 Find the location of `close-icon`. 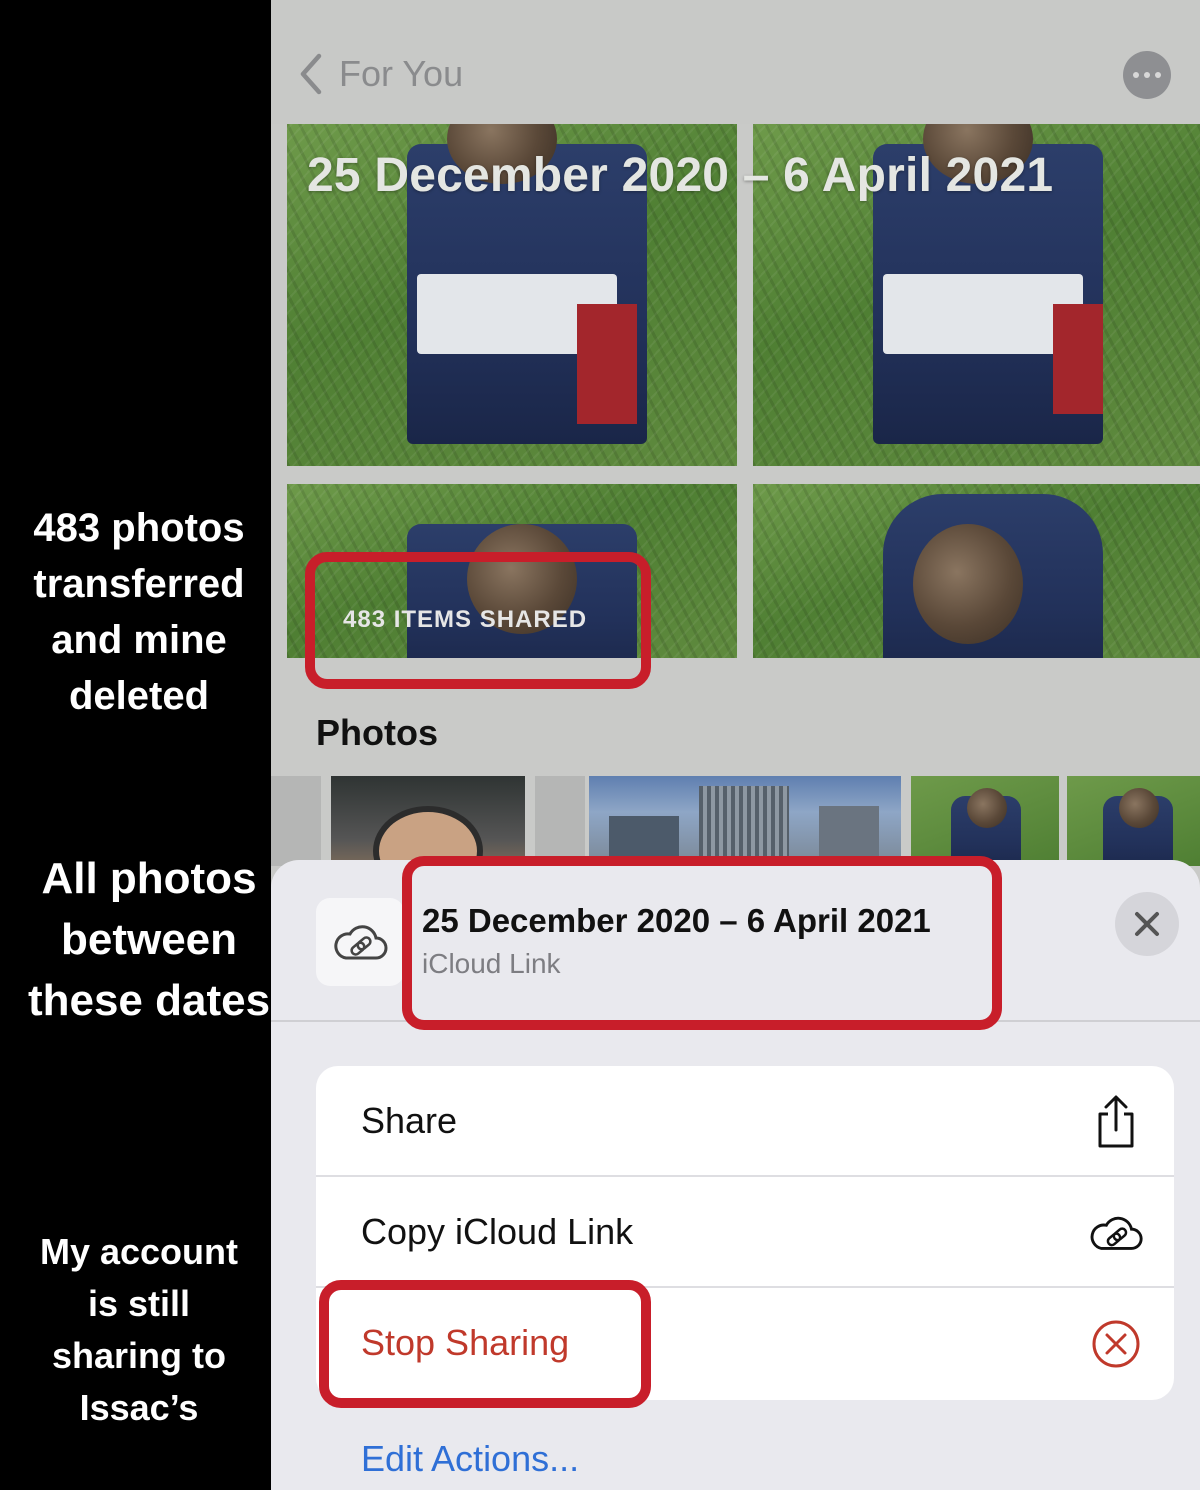

close-icon is located at coordinates (1147, 924).